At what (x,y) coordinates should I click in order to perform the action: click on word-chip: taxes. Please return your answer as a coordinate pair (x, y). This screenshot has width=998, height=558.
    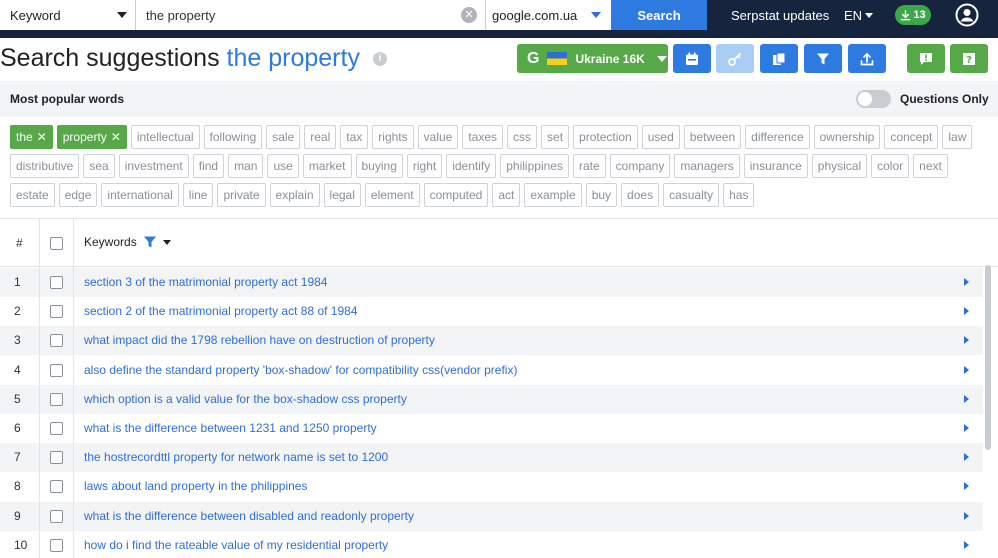
    Looking at the image, I should click on (483, 137).